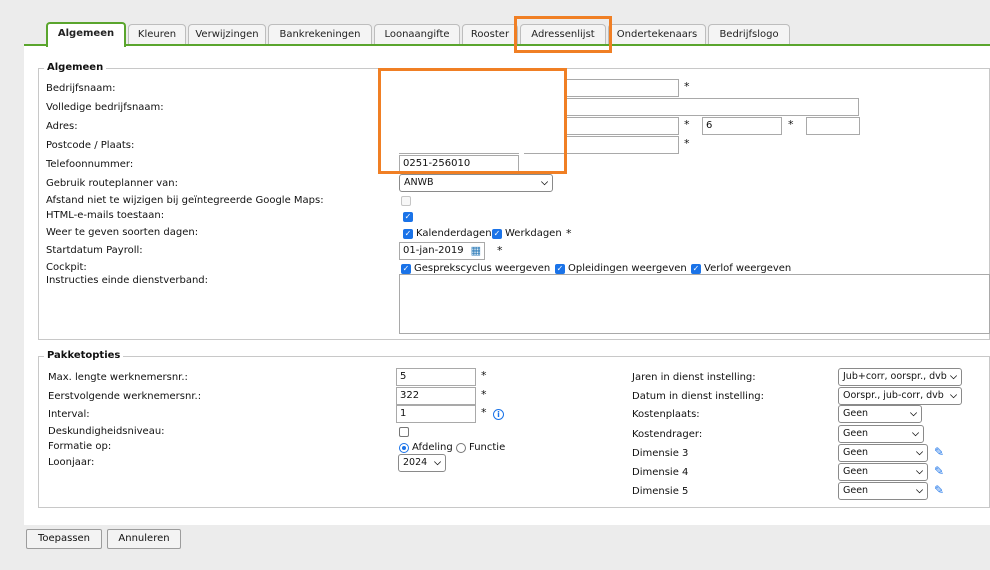 The image size is (990, 570). I want to click on toevoeging-input, so click(833, 126).